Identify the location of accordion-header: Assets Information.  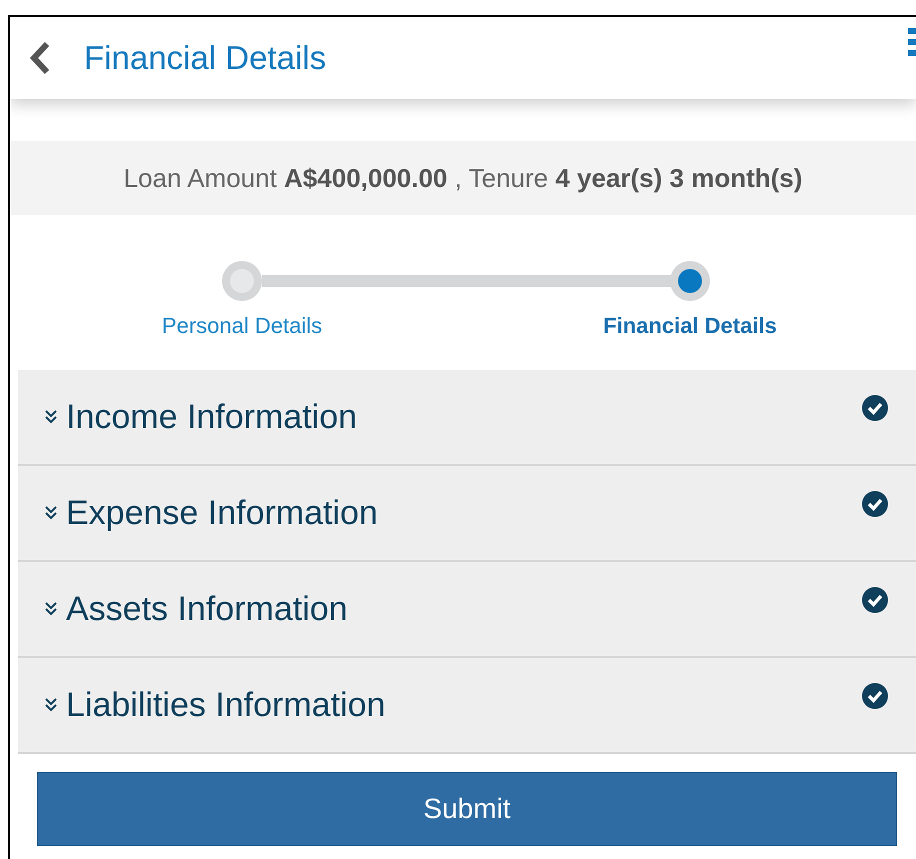
(467, 610).